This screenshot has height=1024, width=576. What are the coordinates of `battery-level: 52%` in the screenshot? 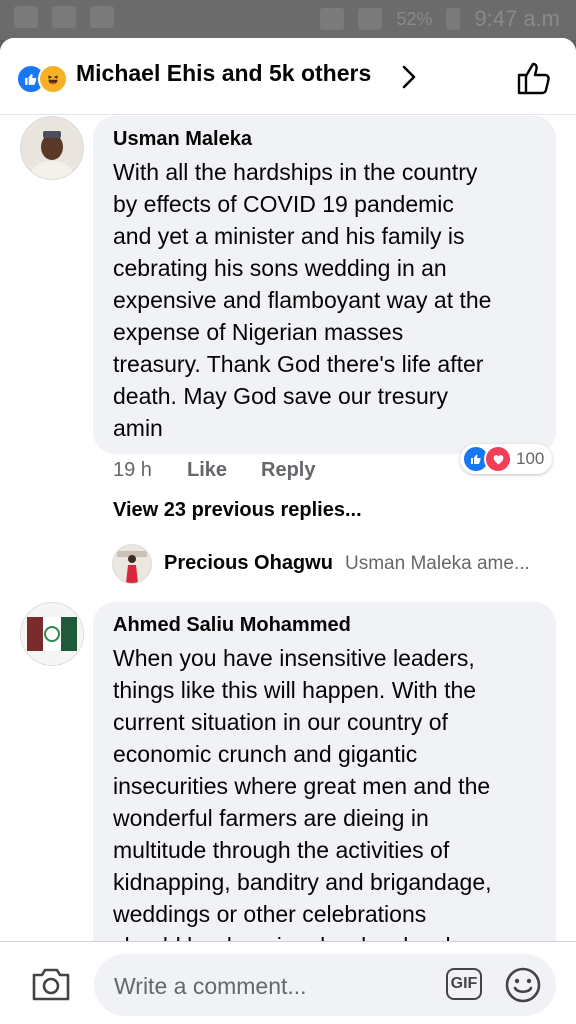 It's located at (414, 18).